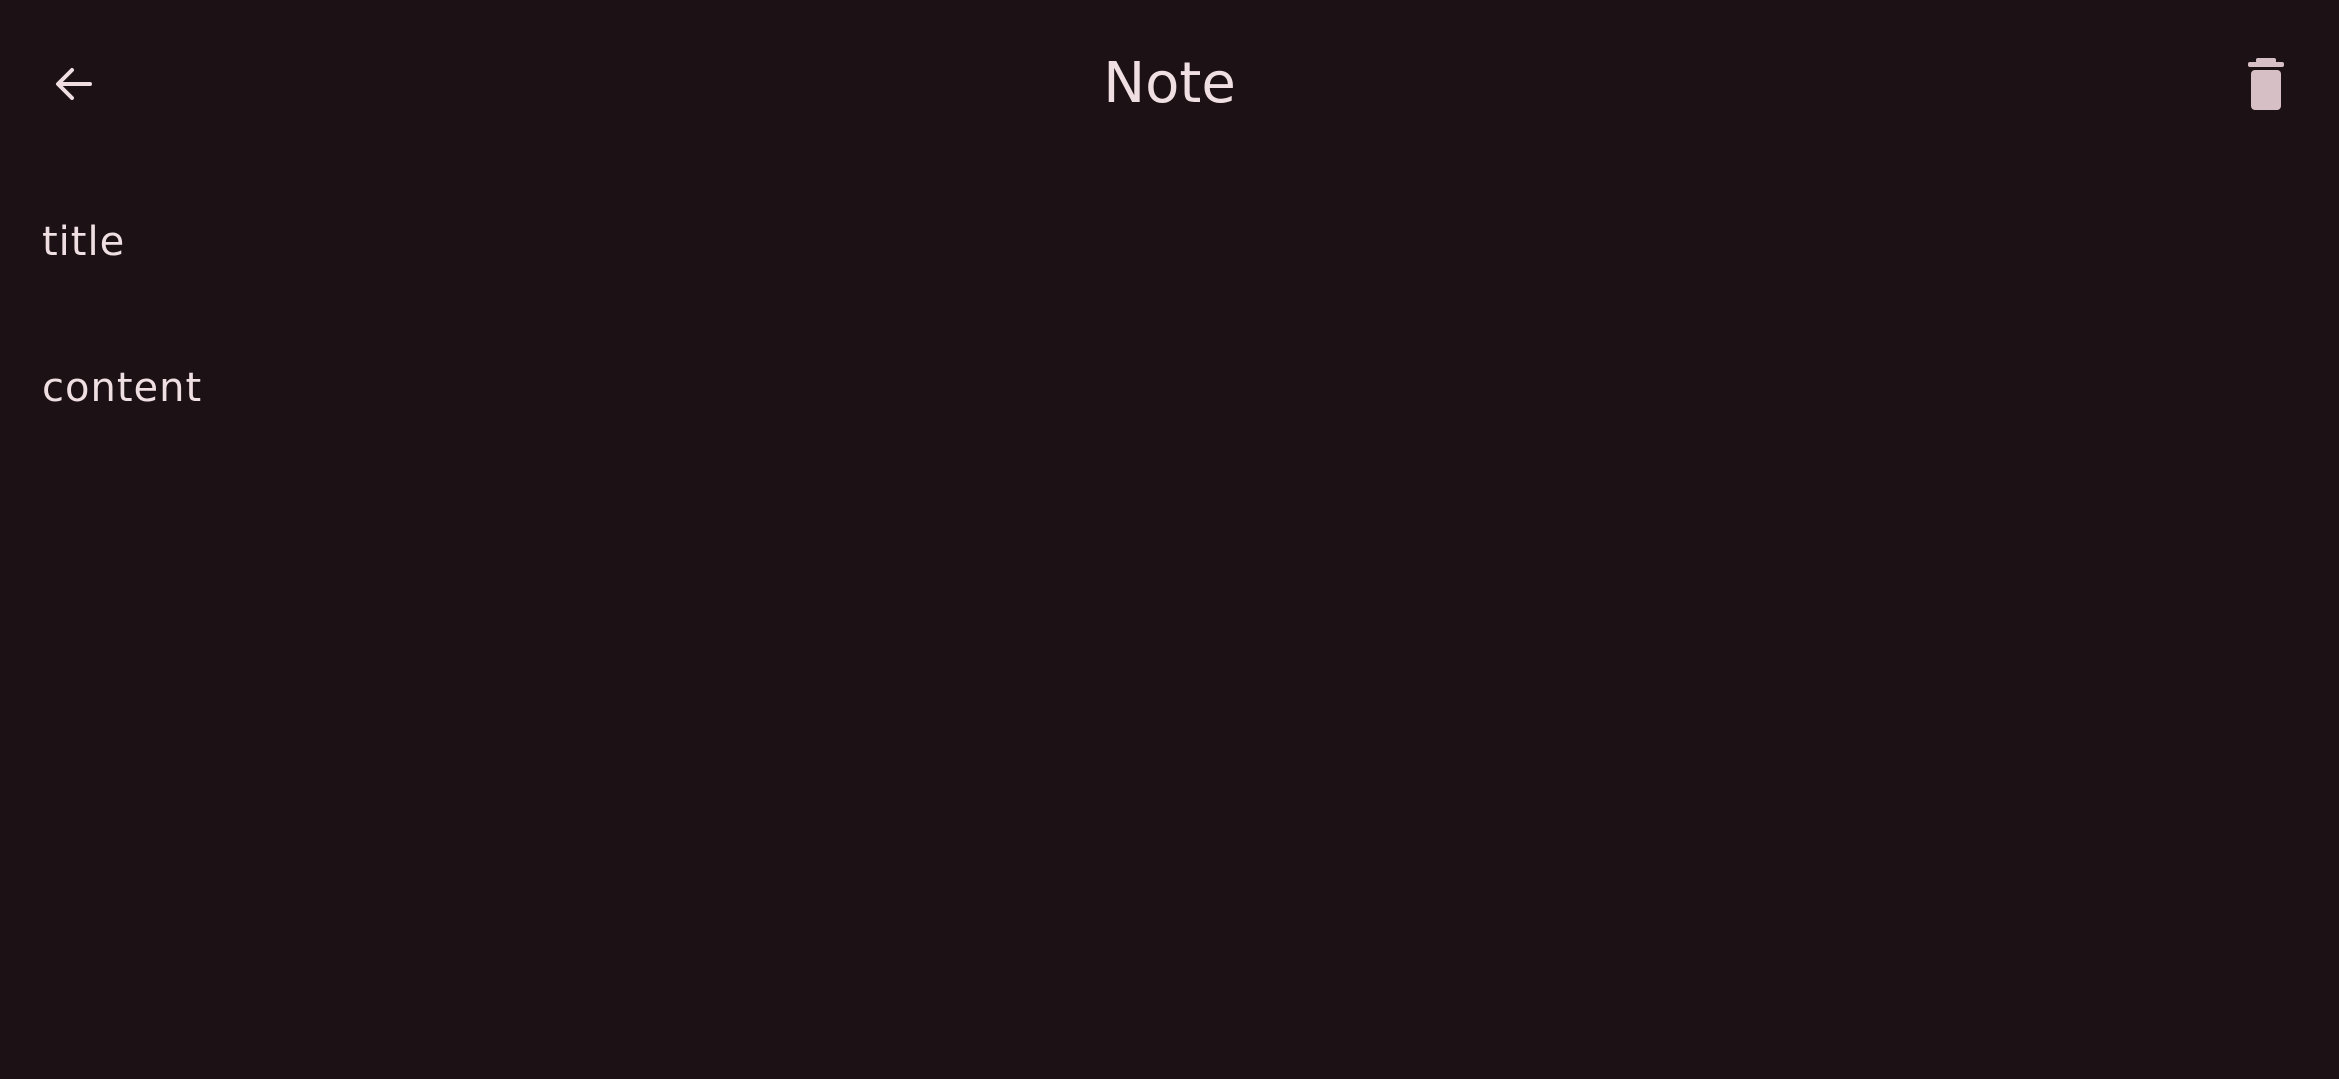 The width and height of the screenshot is (2339, 1079). I want to click on title-field, so click(1169, 242).